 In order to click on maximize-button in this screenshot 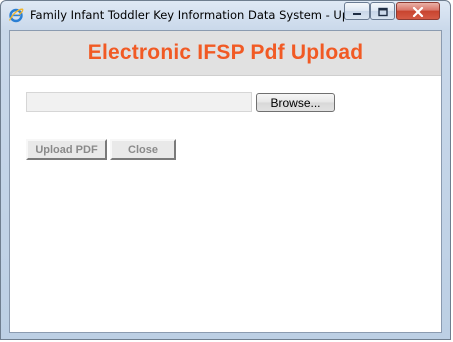, I will do `click(382, 11)`.